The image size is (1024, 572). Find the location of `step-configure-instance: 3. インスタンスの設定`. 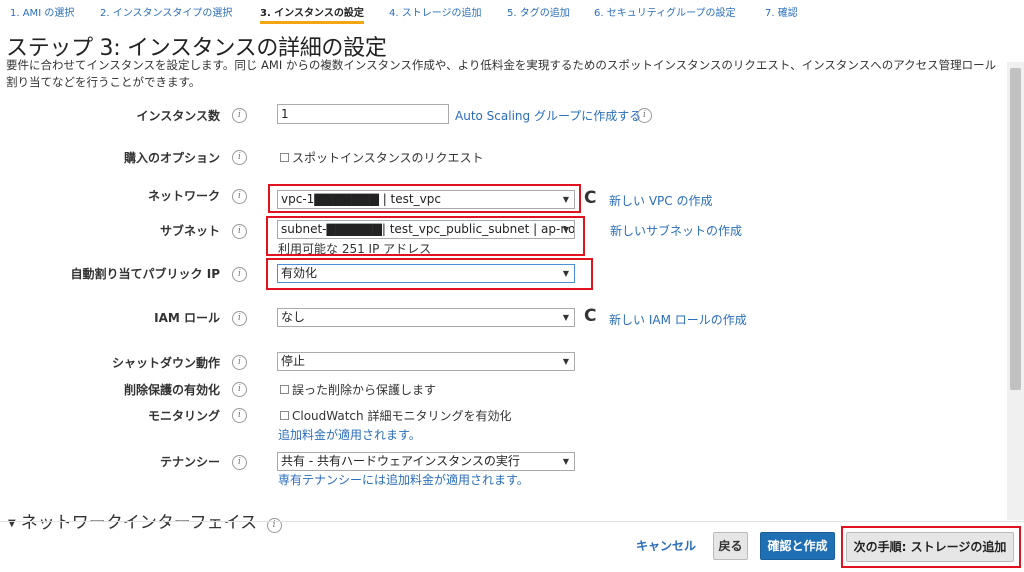

step-configure-instance: 3. インスタンスの設定 is located at coordinates (312, 14).